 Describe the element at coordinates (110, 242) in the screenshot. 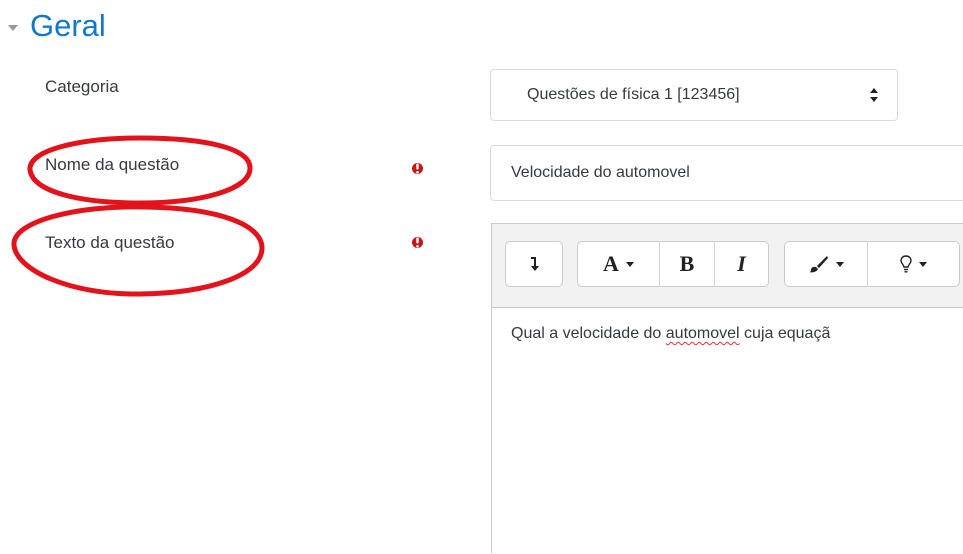

I see `texto-questao-label: Texto da questão` at that location.